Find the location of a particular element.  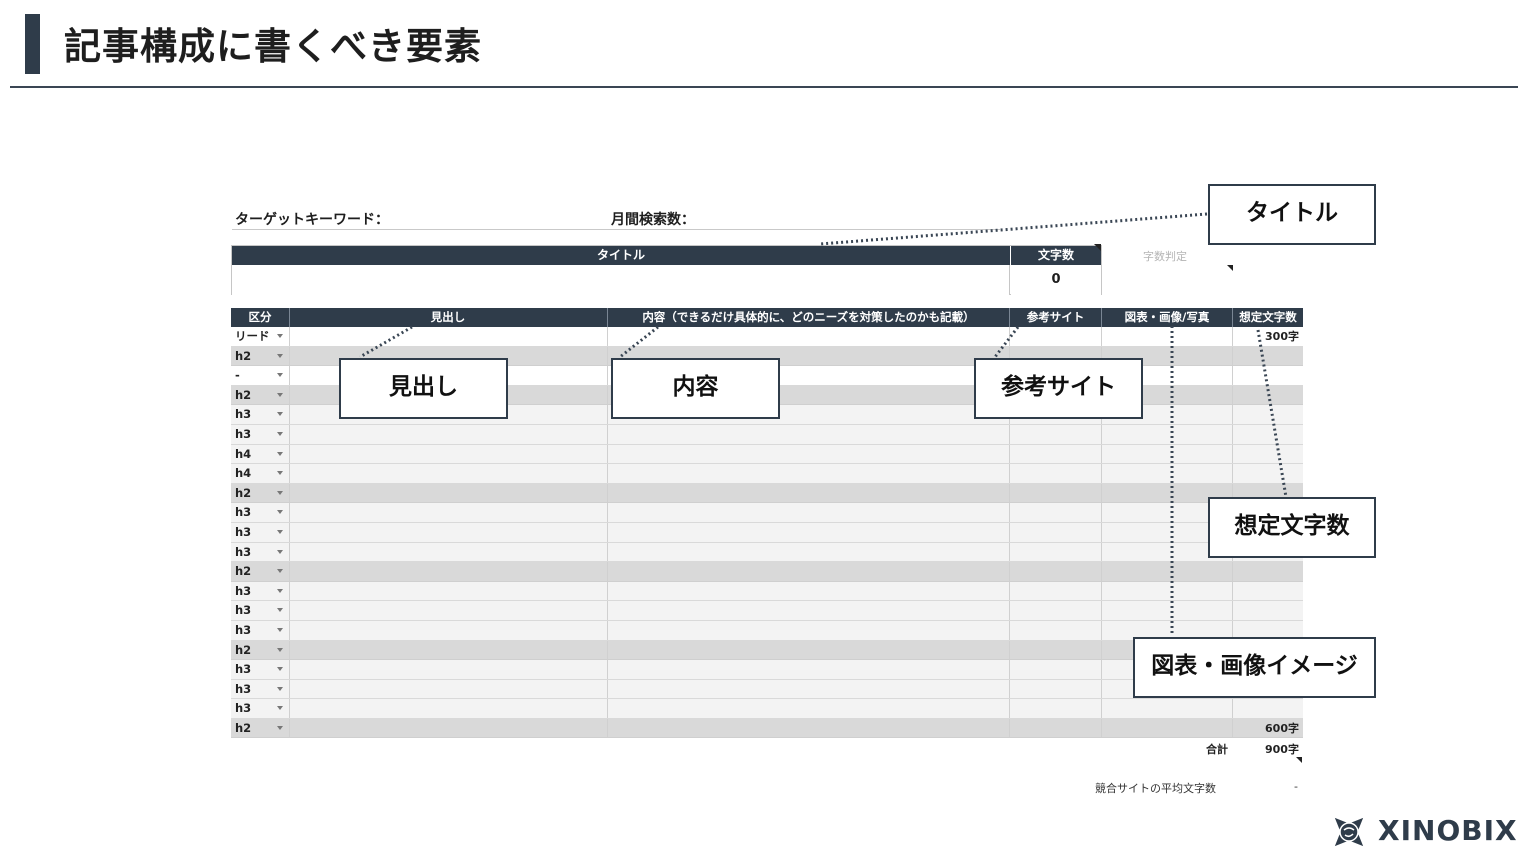

competitor-avg-value: - is located at coordinates (1296, 786).